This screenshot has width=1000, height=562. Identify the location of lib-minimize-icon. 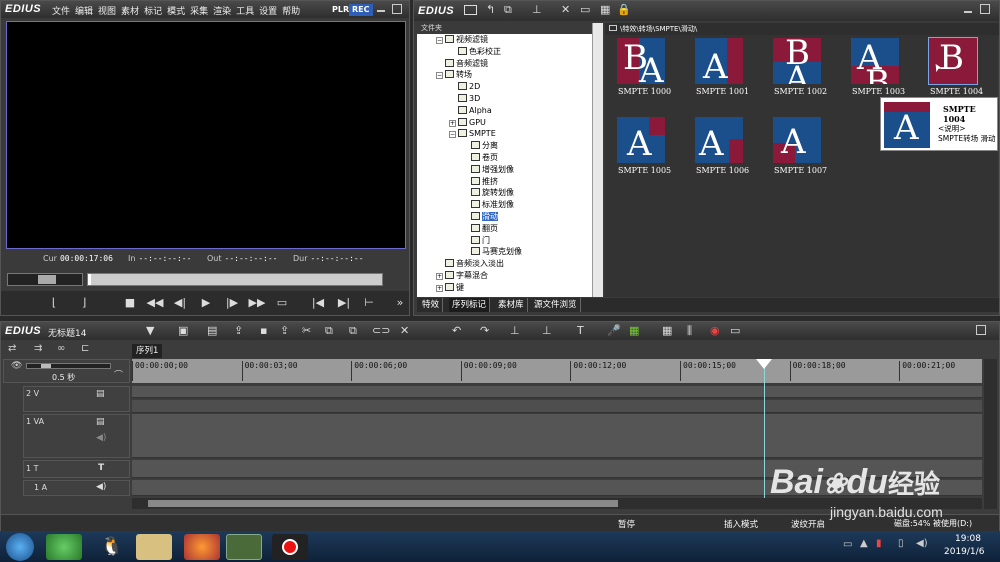
(968, 8).